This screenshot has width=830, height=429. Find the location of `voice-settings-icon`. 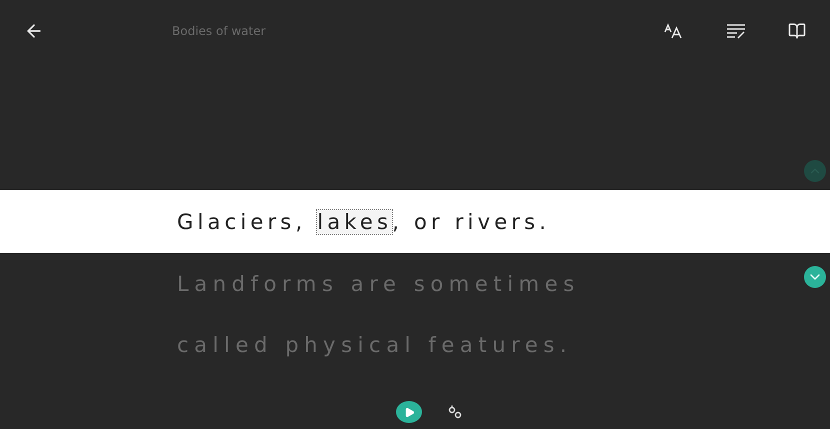

voice-settings-icon is located at coordinates (455, 412).